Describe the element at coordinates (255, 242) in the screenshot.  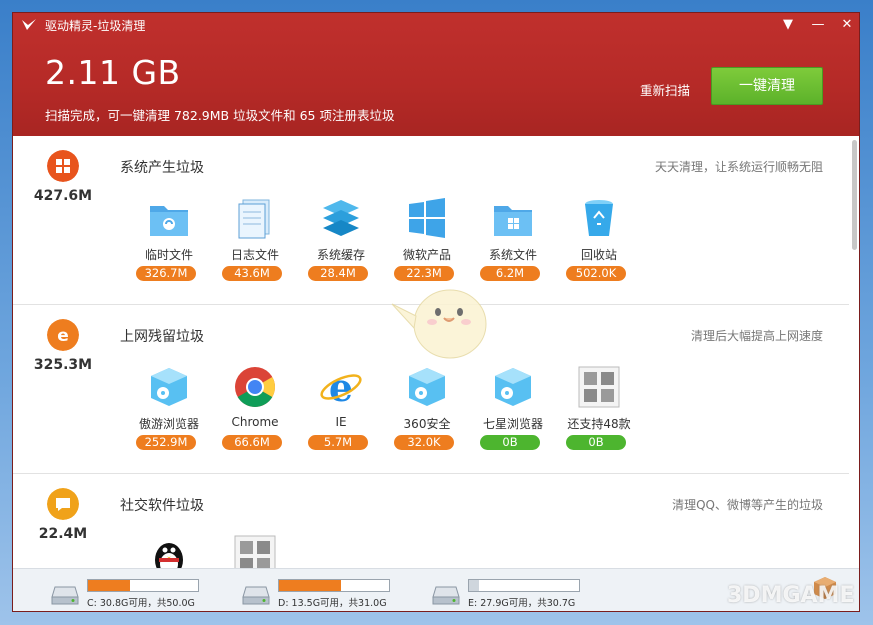
I see `item-log-files: 日志文件 43.6M` at that location.